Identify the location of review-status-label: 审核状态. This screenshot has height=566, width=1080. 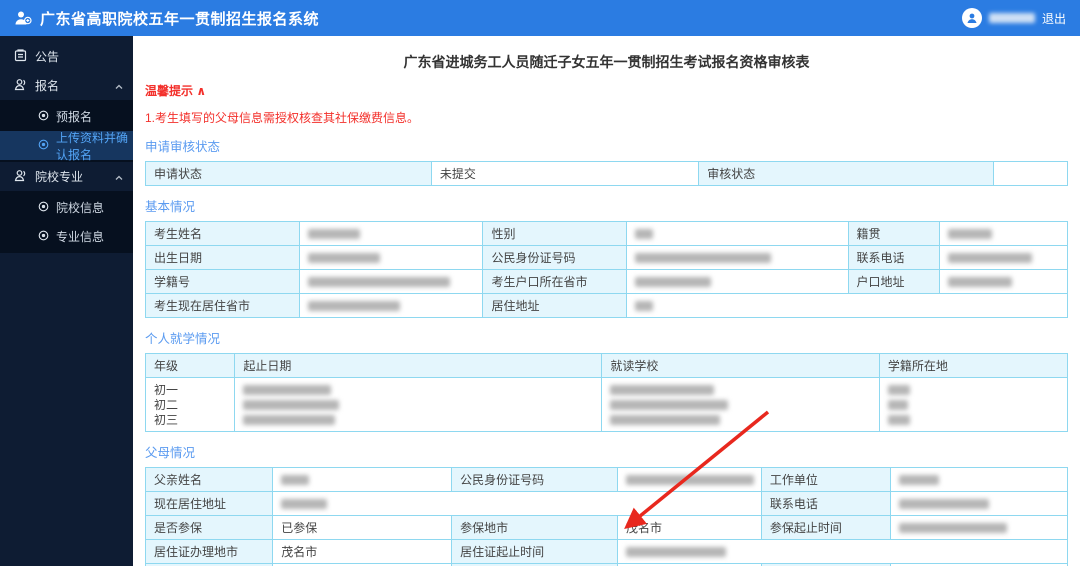
(846, 173).